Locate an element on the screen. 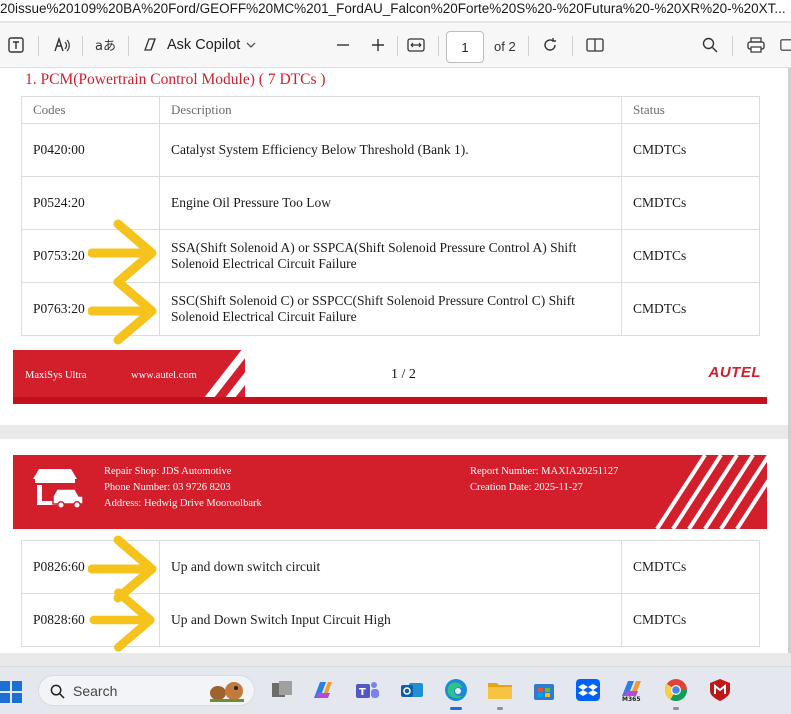 Image resolution: width=791 pixels, height=714 pixels. ask-copilot-label: Ask Copilot is located at coordinates (204, 45).